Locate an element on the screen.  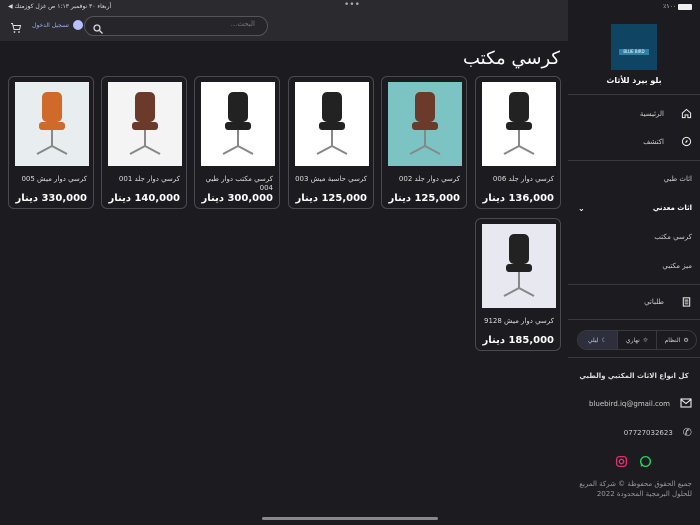
theme-label: النظام is located at coordinates (672, 340).